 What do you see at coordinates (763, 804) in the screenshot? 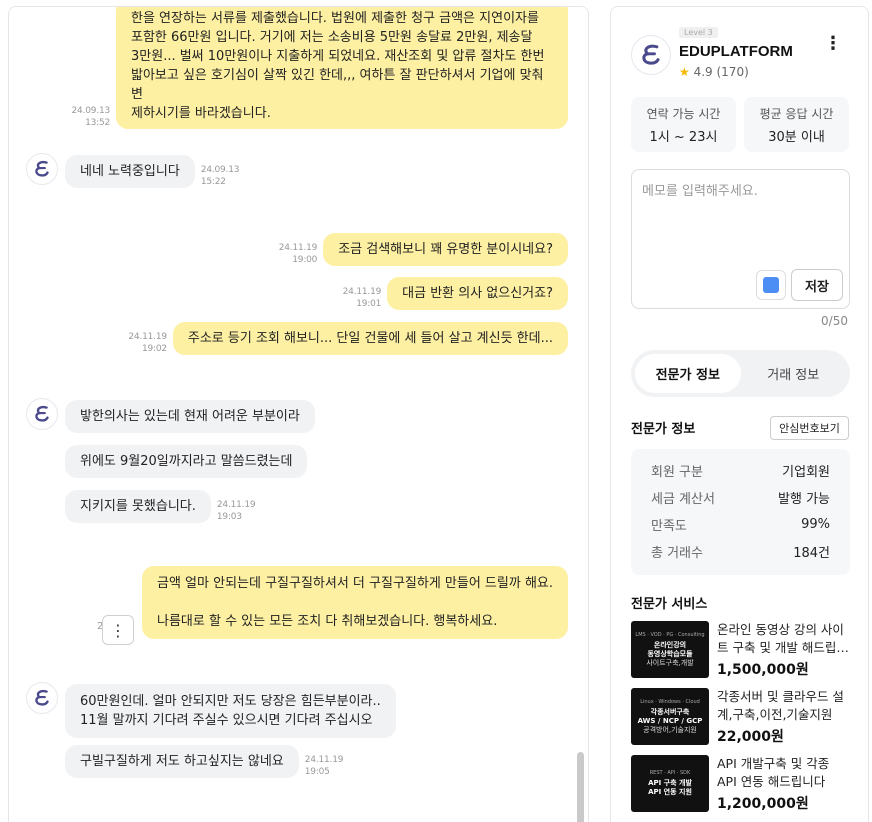
I see `service-price: 1,200,000원` at bounding box center [763, 804].